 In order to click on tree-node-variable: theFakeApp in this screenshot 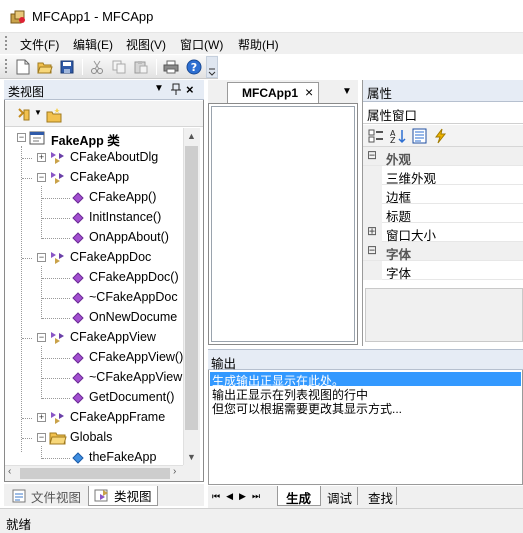, I will do `click(94, 456)`.